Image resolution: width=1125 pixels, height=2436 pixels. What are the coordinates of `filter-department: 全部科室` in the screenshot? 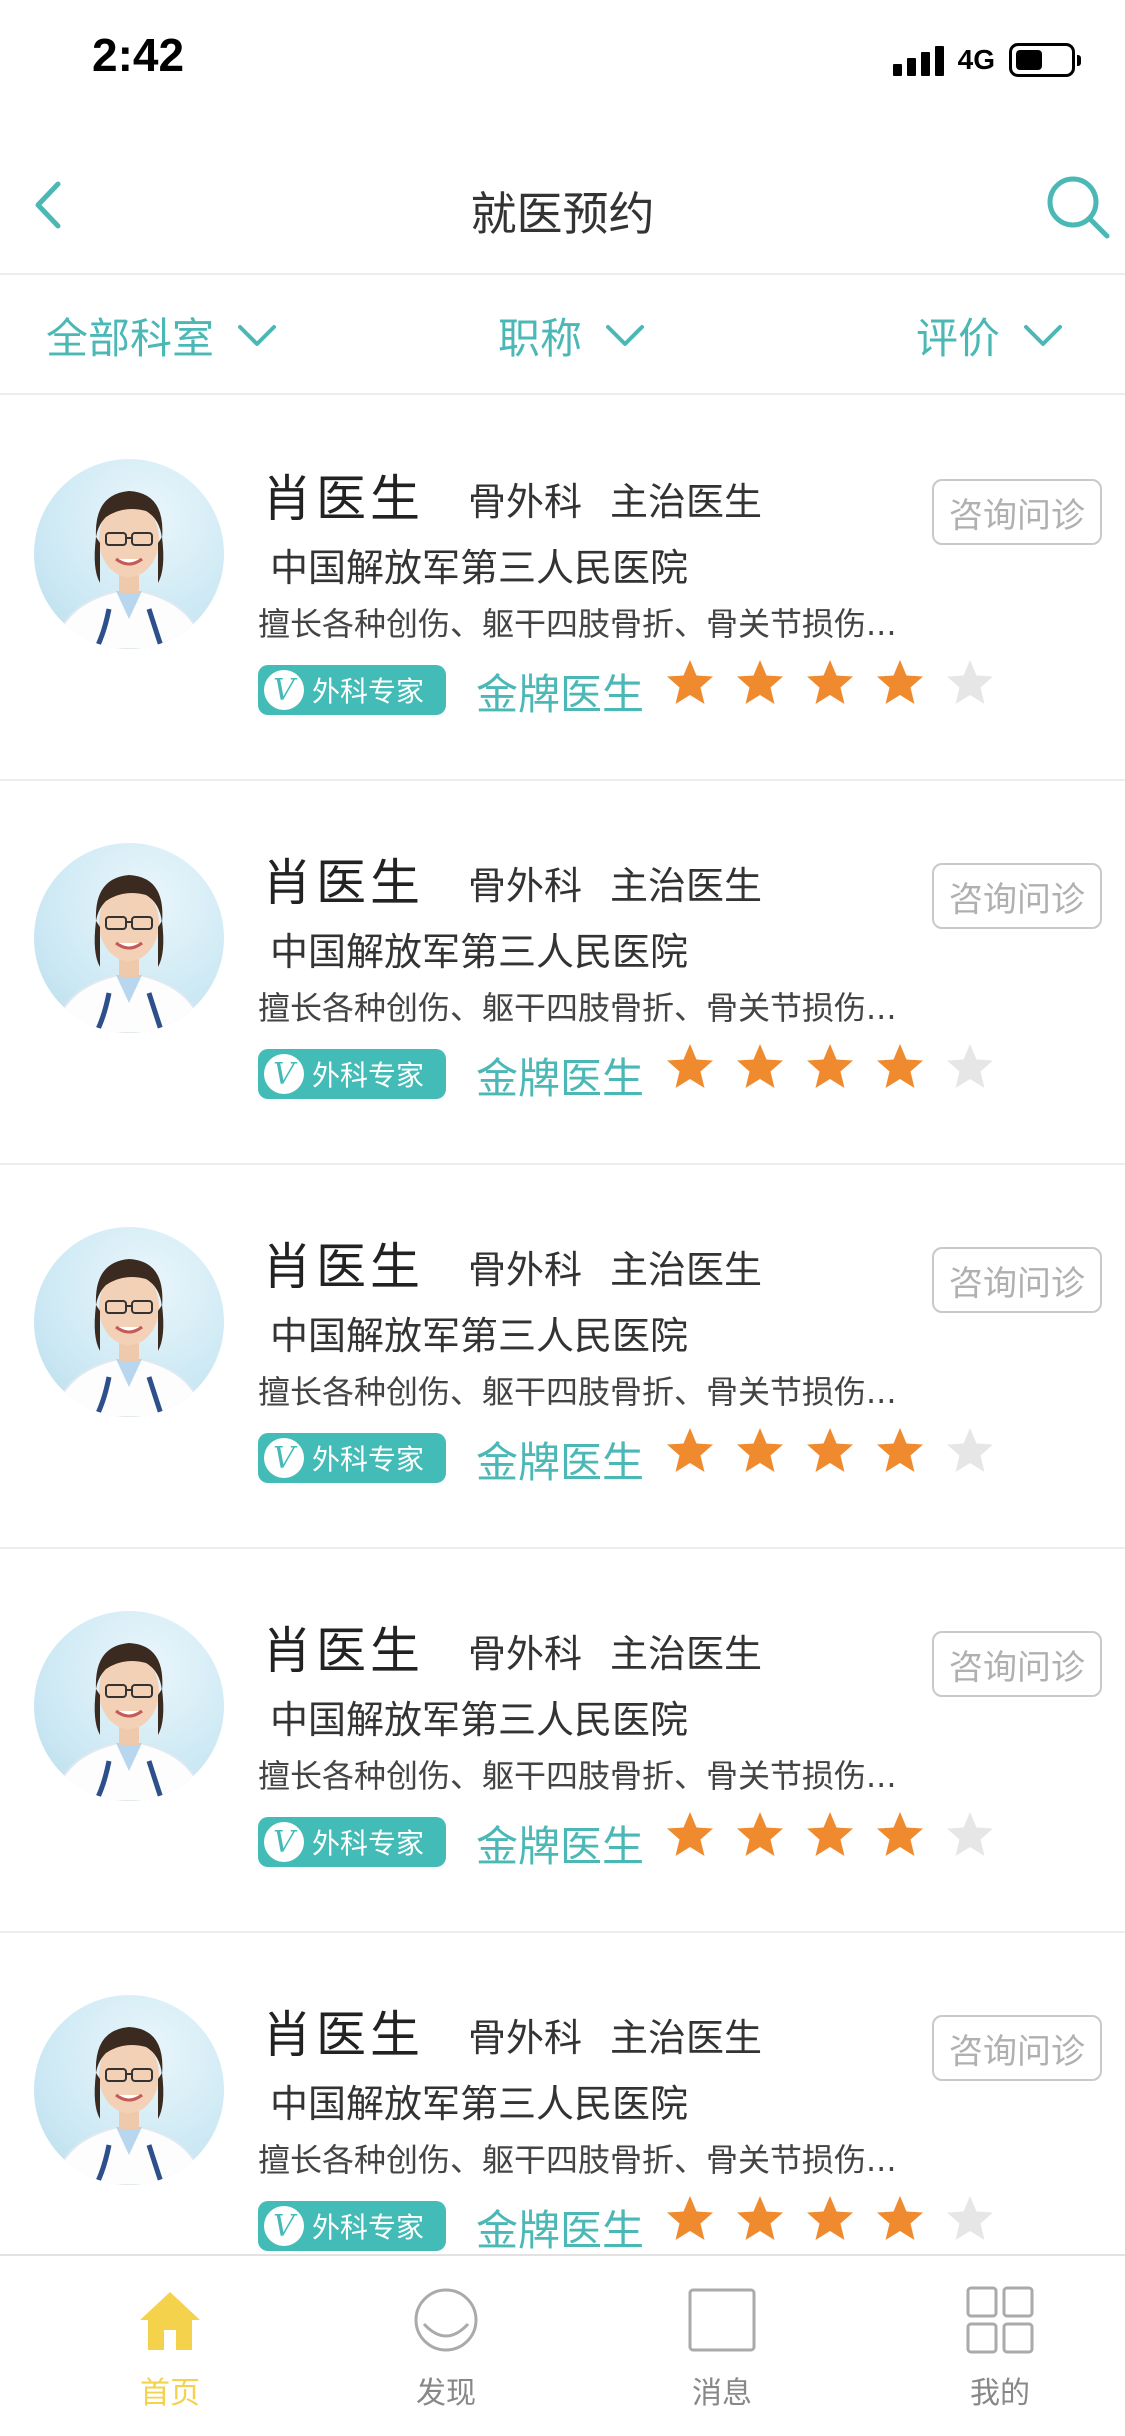 It's located at (162, 335).